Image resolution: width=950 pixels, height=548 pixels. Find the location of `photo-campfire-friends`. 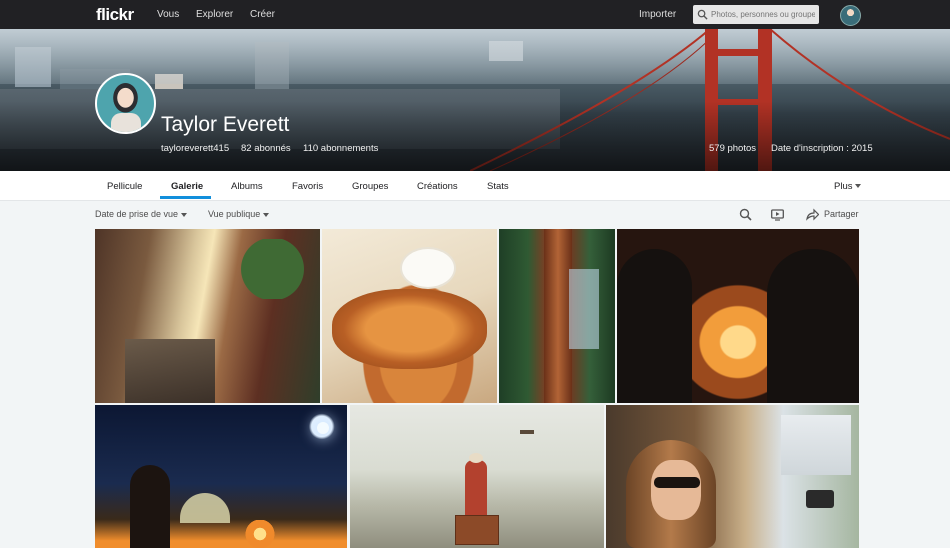

photo-campfire-friends is located at coordinates (738, 316).